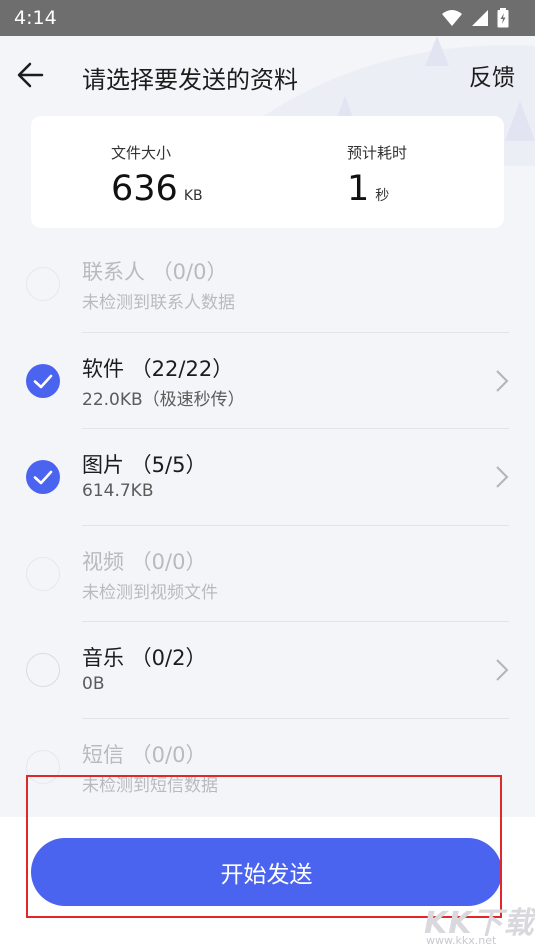  What do you see at coordinates (267, 574) in the screenshot?
I see `list-item-videos: 视频 （0/0） 未检测到视频文件` at bounding box center [267, 574].